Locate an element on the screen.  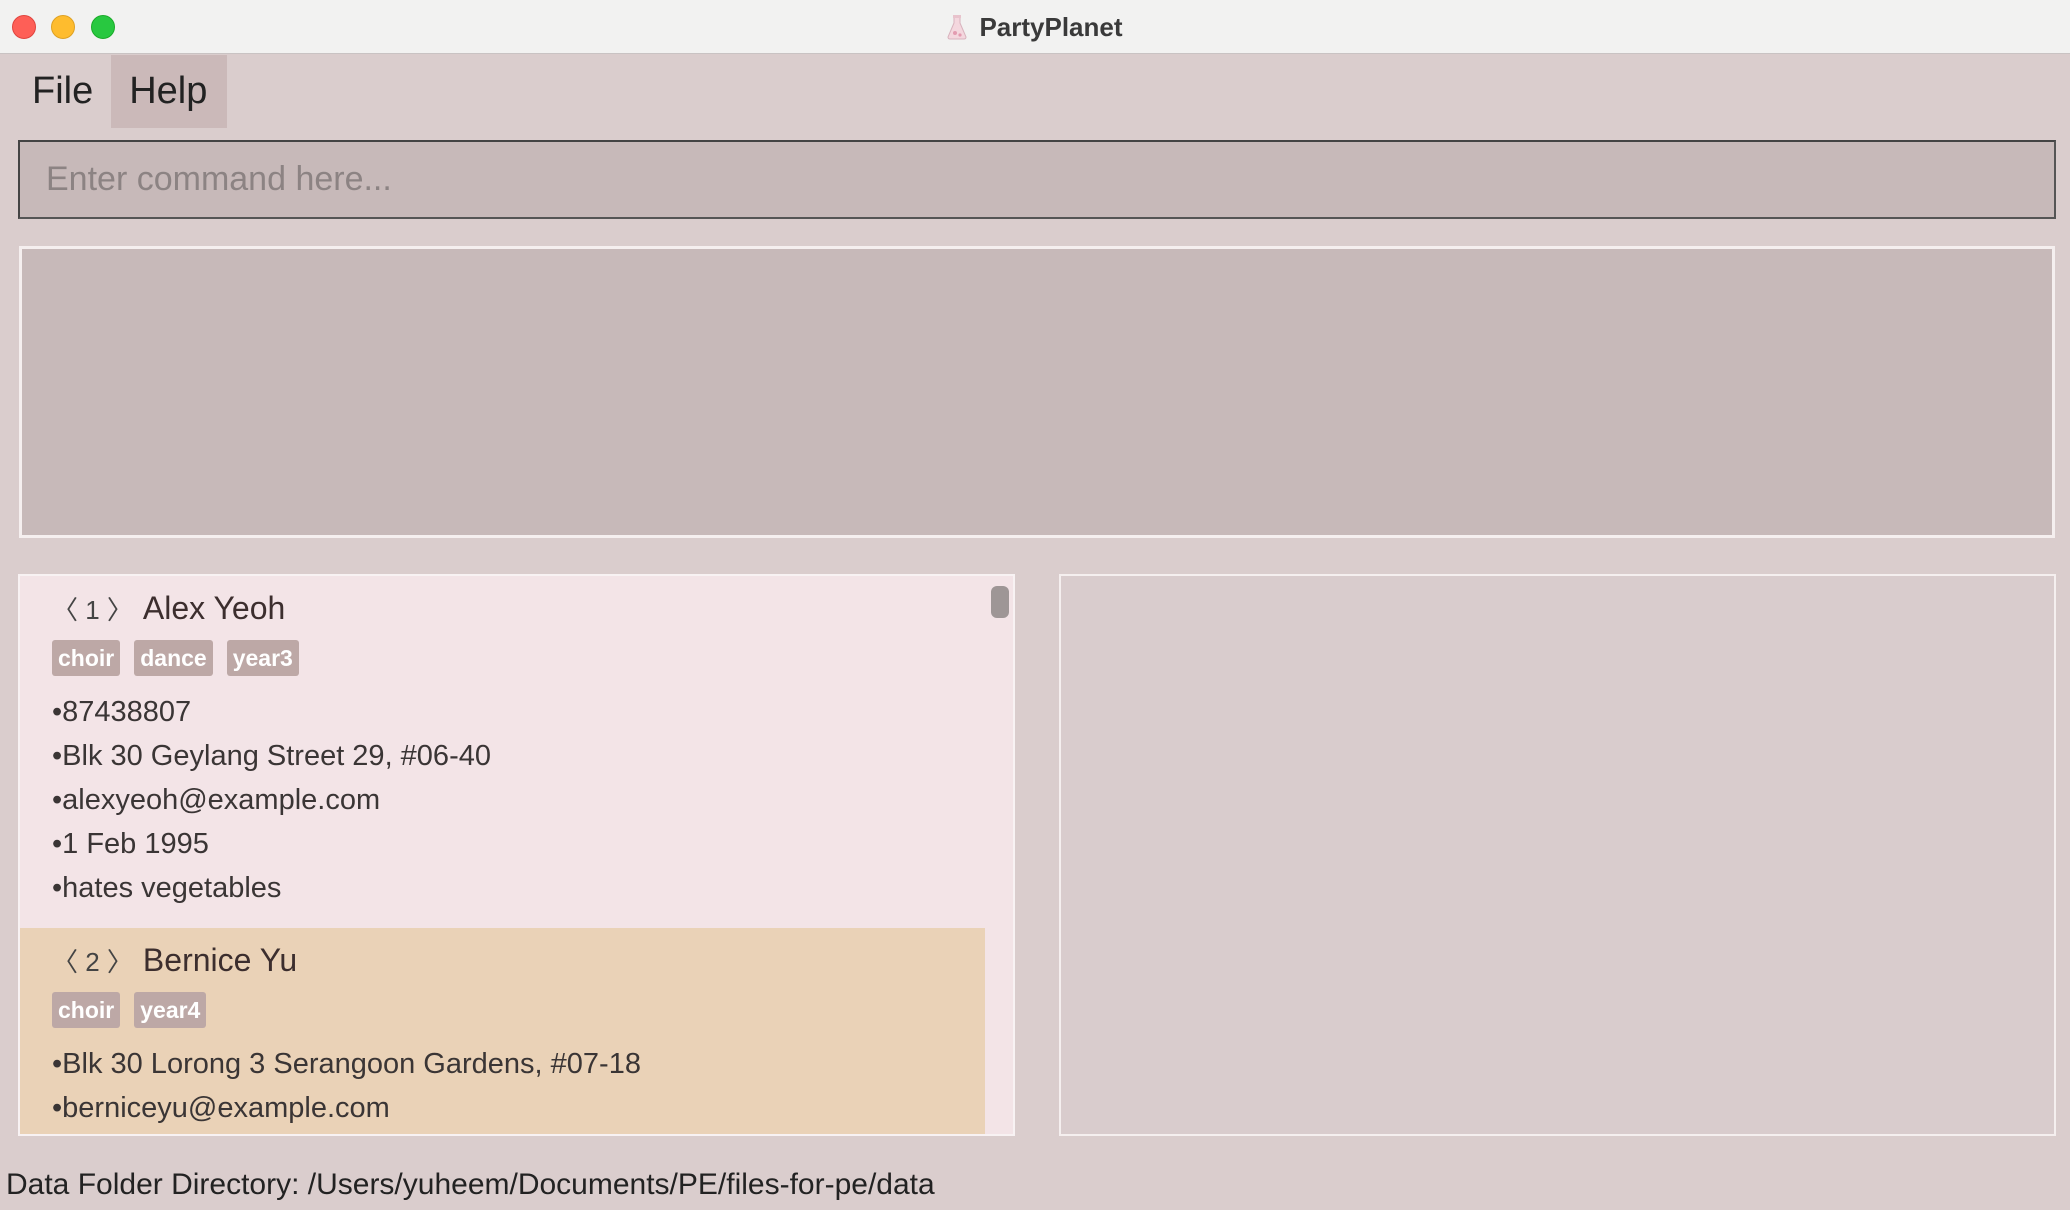
command-box is located at coordinates (1037, 179).